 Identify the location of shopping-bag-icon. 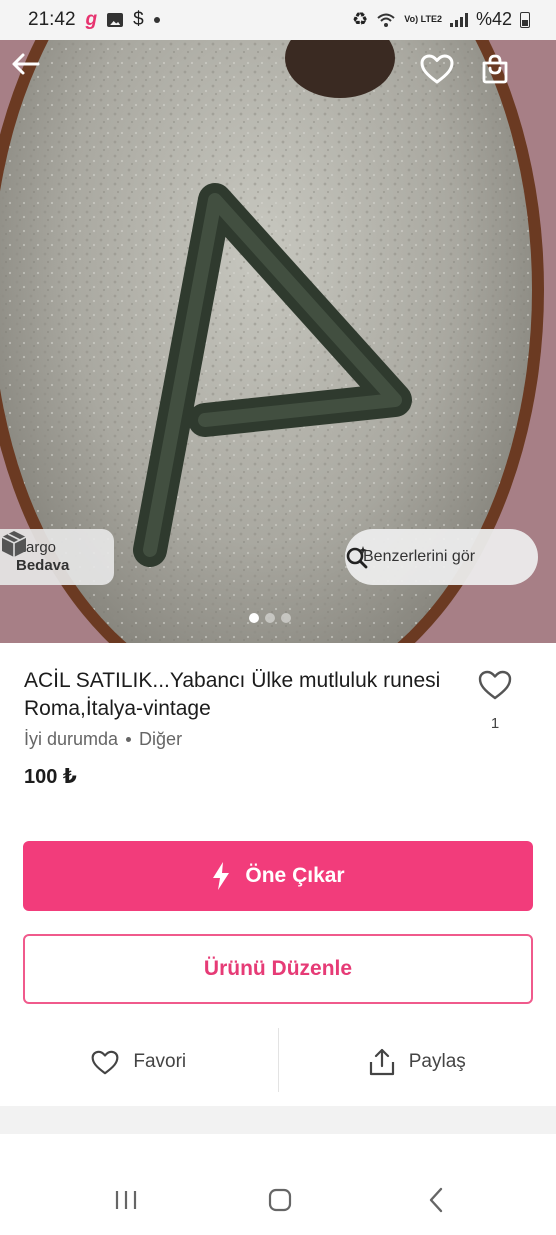
(495, 69).